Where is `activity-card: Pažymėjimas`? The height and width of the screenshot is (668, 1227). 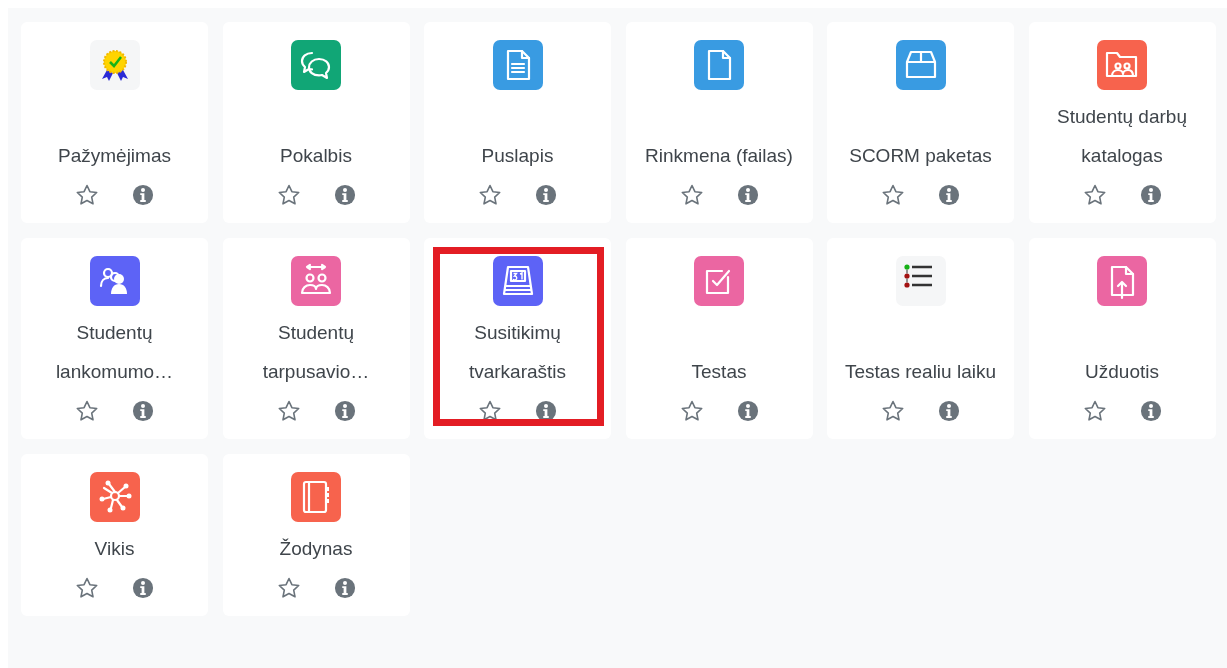 activity-card: Pažymėjimas is located at coordinates (114, 122).